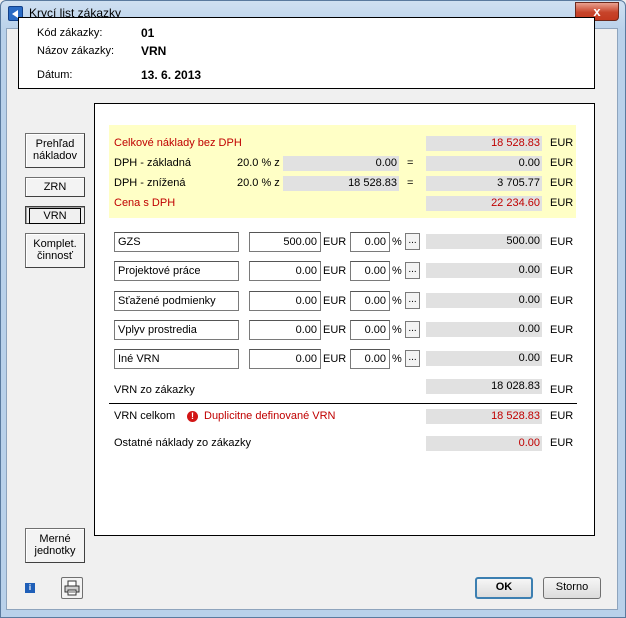 This screenshot has height=618, width=626. What do you see at coordinates (258, 163) in the screenshot?
I see `dph-zakladna-rate: 20.0 % z` at bounding box center [258, 163].